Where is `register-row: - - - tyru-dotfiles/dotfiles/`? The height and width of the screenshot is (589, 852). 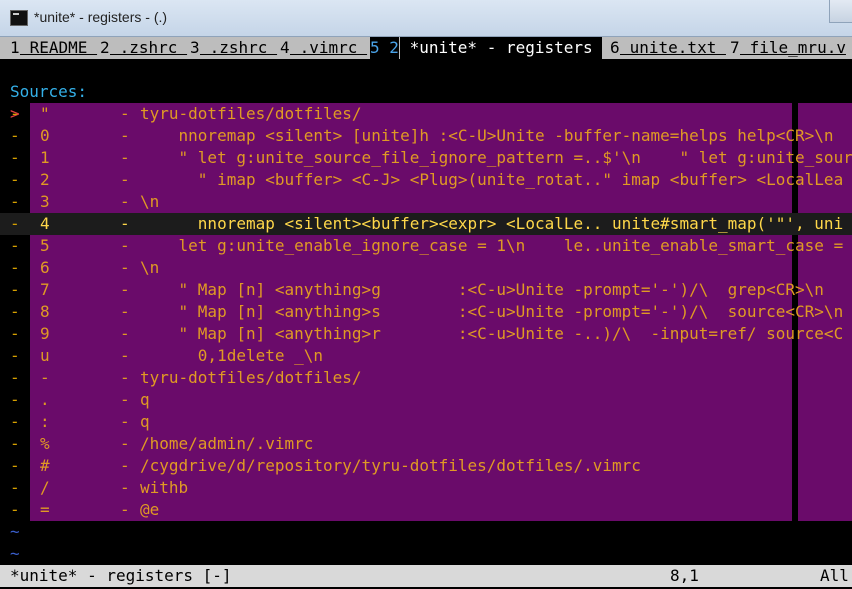
register-row: - - - tyru-dotfiles/dotfiles/ is located at coordinates (426, 378).